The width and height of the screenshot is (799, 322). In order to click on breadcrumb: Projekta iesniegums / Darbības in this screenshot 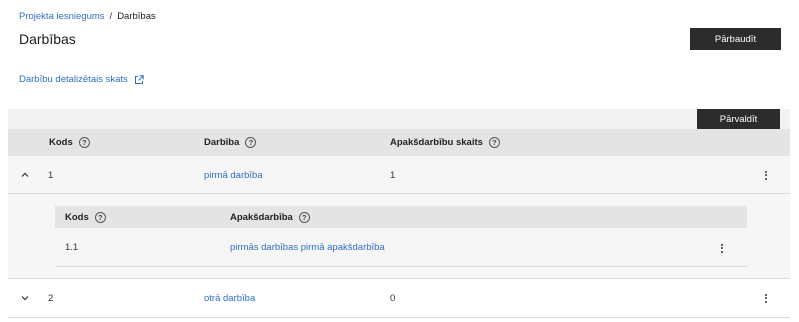, I will do `click(87, 16)`.